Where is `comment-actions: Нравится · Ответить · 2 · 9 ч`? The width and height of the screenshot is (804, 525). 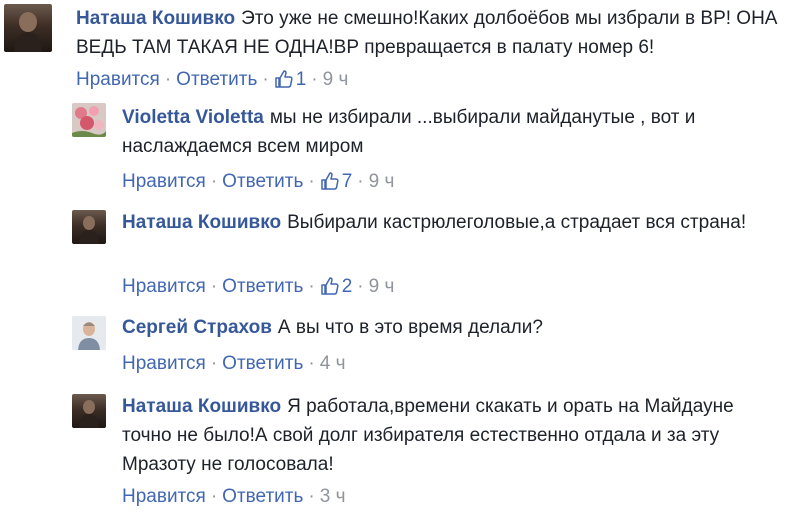 comment-actions: Нравится · Ответить · 2 · 9 ч is located at coordinates (258, 286).